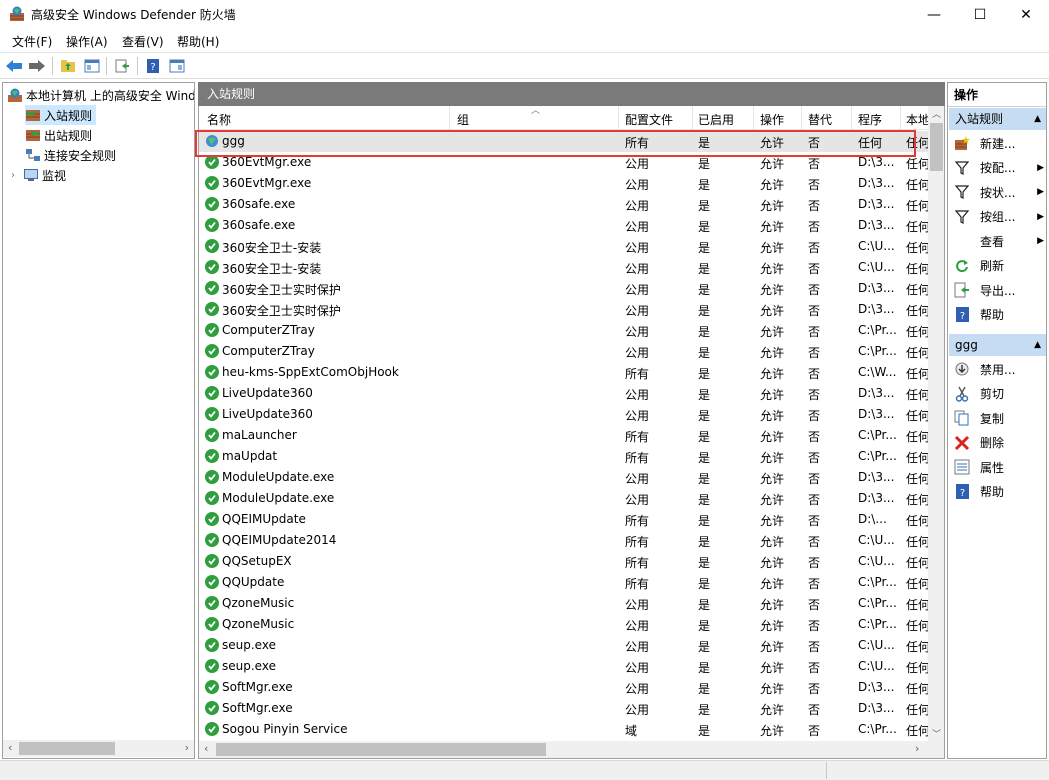  Describe the element at coordinates (563, 372) in the screenshot. I see `table-row: heu-kms-SppExtComObjHook 所有 是 允许 否 C:\W... 任何` at that location.